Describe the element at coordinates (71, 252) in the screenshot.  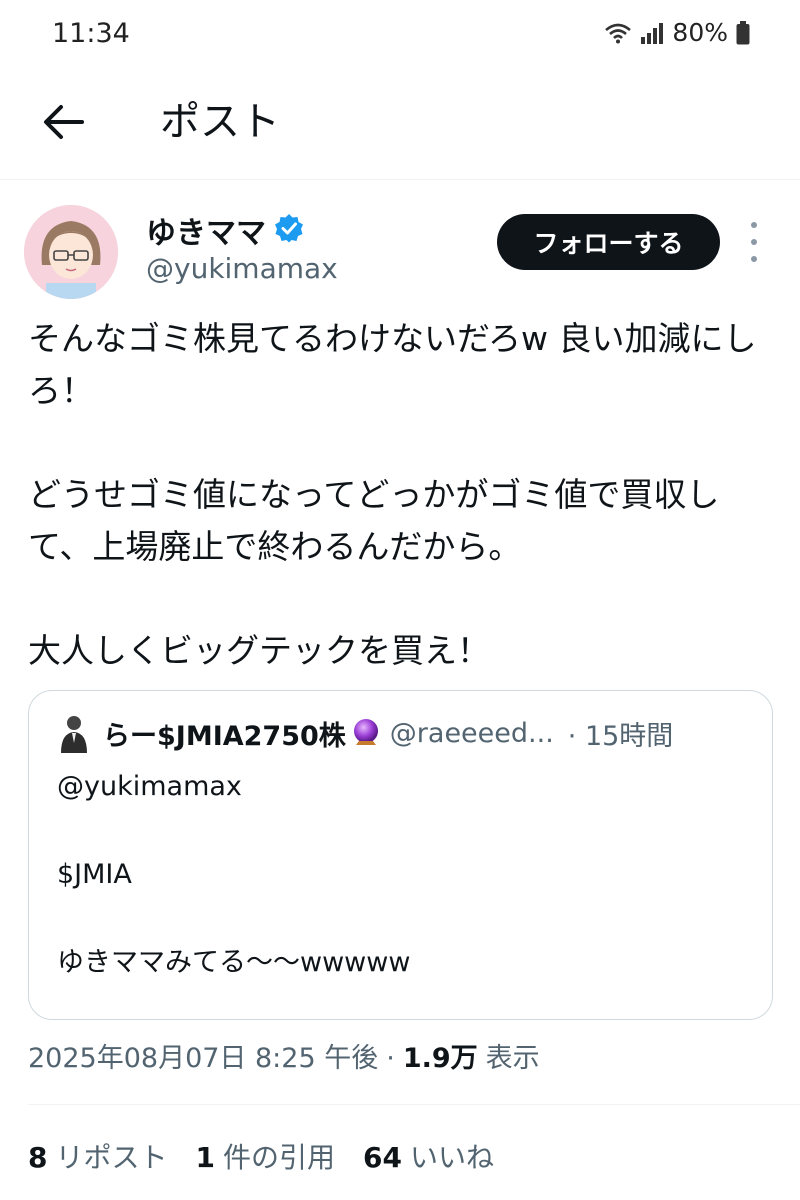
I see `avatar` at that location.